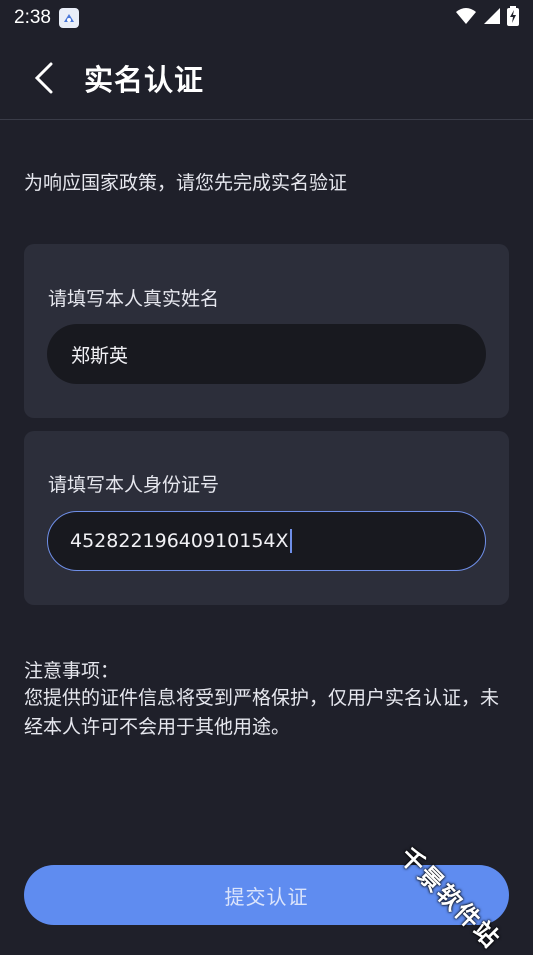 This screenshot has width=533, height=955. Describe the element at coordinates (100, 355) in the screenshot. I see `name-value: 郑斯英` at that location.